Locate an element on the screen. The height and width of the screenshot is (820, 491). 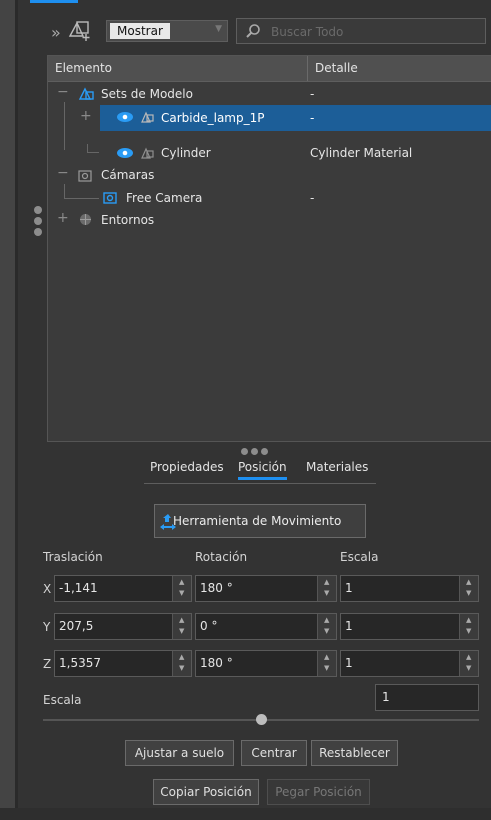
uniform-scale-label: Escala is located at coordinates (62, 700).